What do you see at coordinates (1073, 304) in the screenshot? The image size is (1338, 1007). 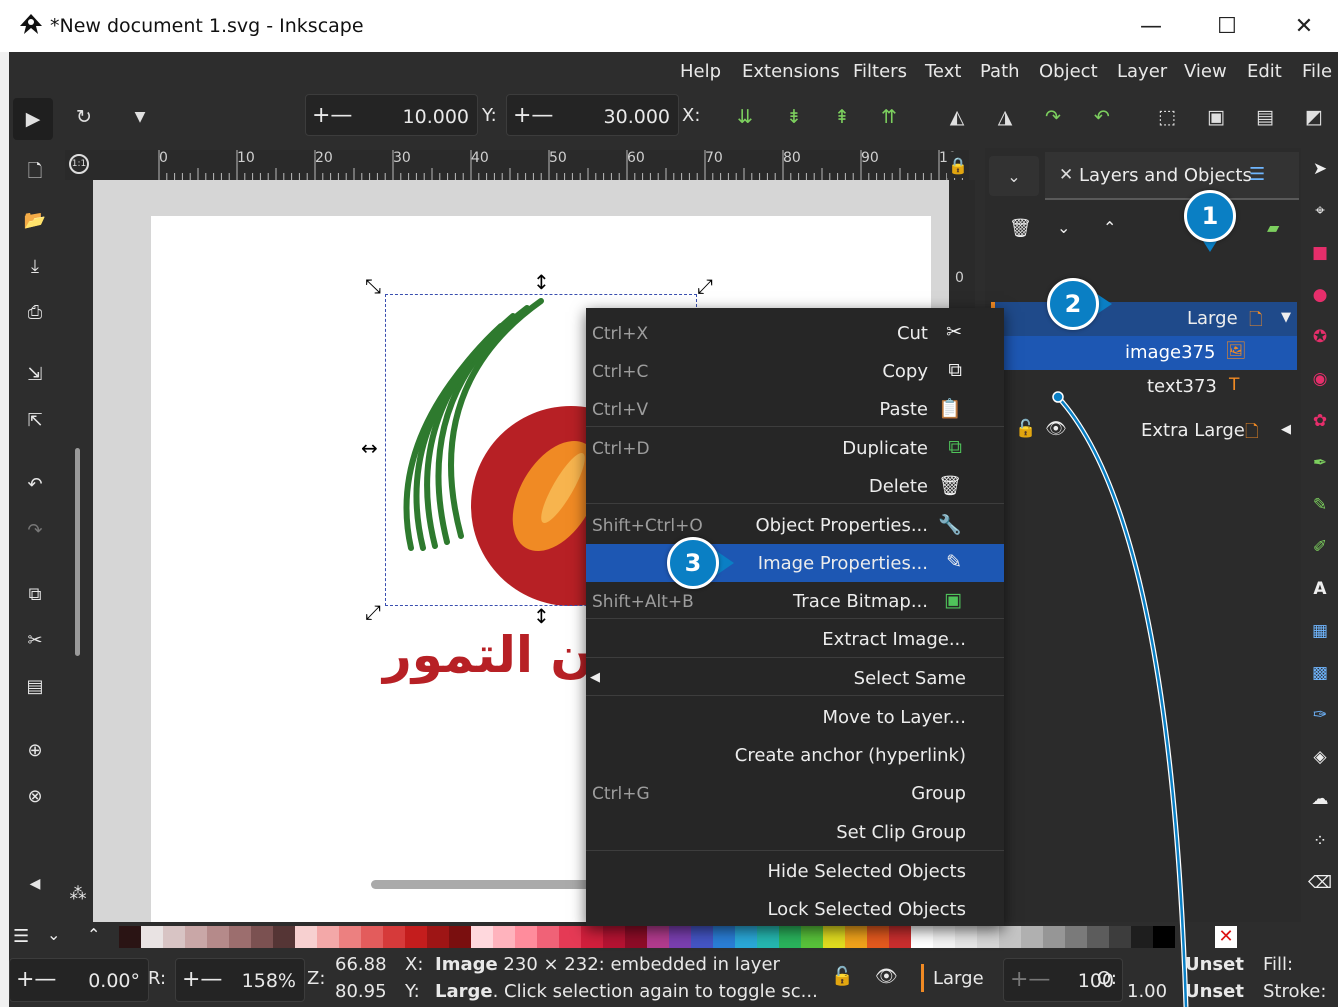 I see `callout-2: 2` at bounding box center [1073, 304].